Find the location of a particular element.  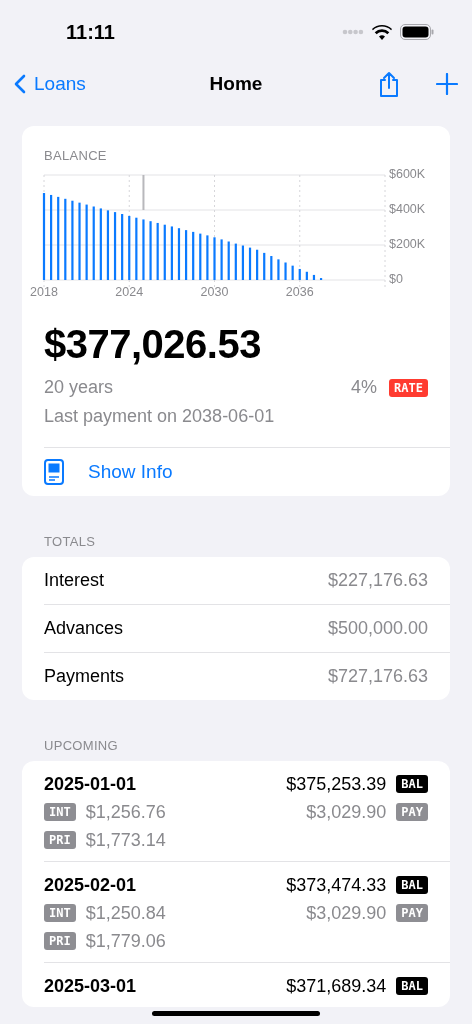

current-date-rule is located at coordinates (143, 192).